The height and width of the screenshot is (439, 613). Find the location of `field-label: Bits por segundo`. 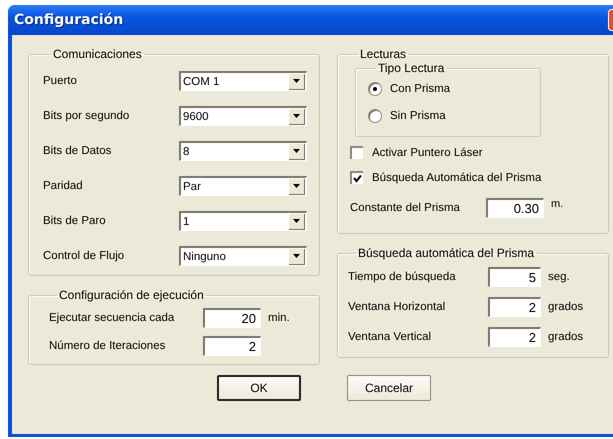

field-label: Bits por segundo is located at coordinates (86, 116).